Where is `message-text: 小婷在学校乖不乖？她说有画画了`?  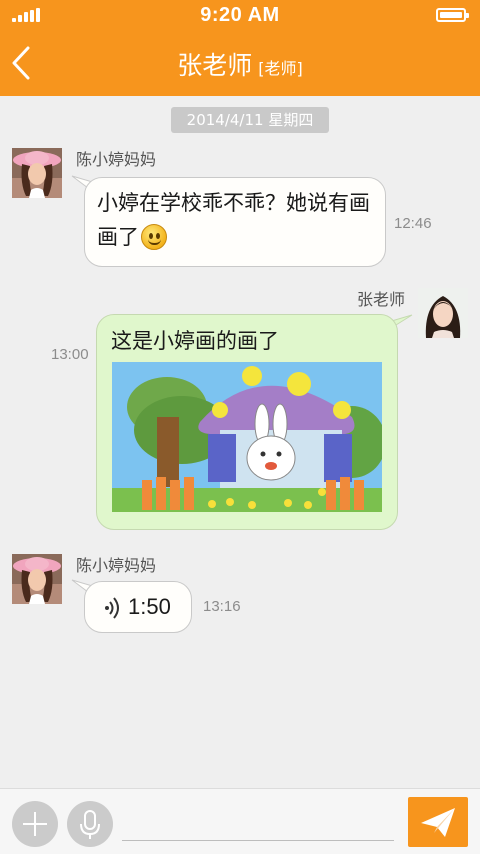 message-text: 小婷在学校乖不乖？她说有画画了 is located at coordinates (239, 220).